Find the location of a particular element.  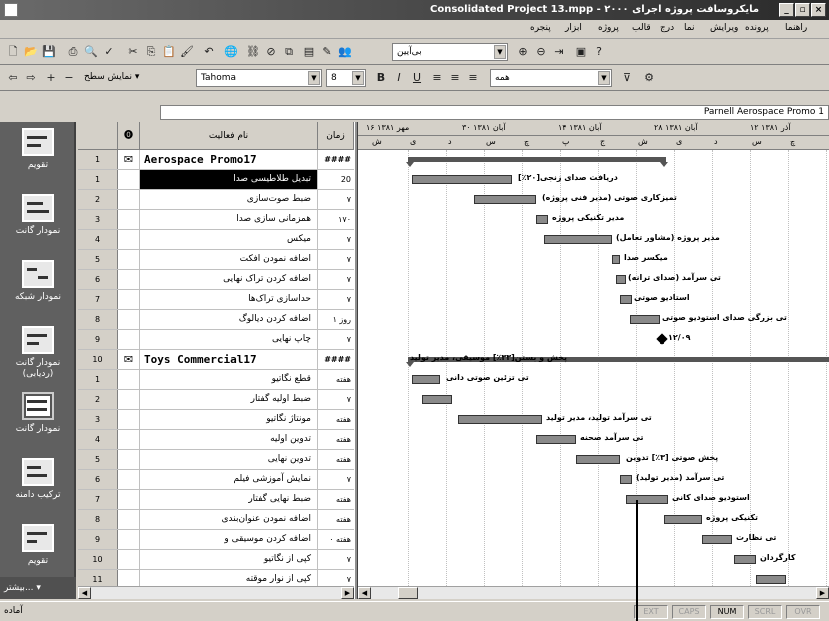

task-name-cell: میکس is located at coordinates (229, 239).